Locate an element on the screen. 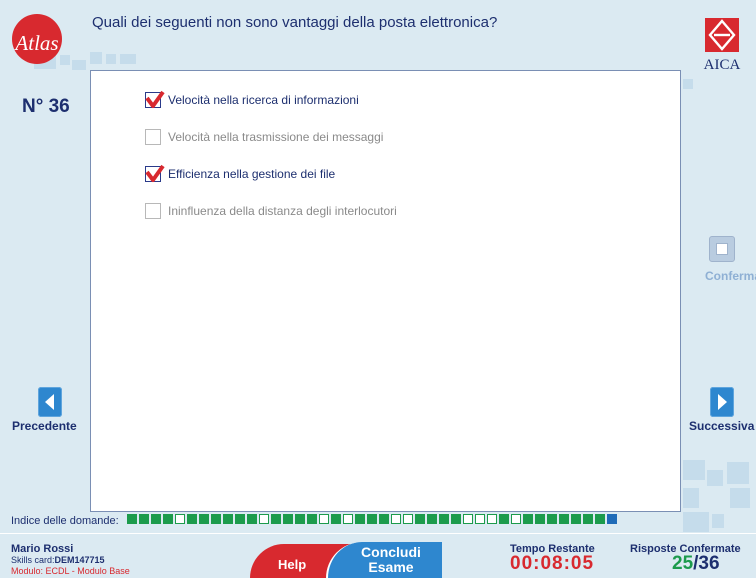 This screenshot has height=578, width=756. atlas-logo: Atlas is located at coordinates (37, 39).